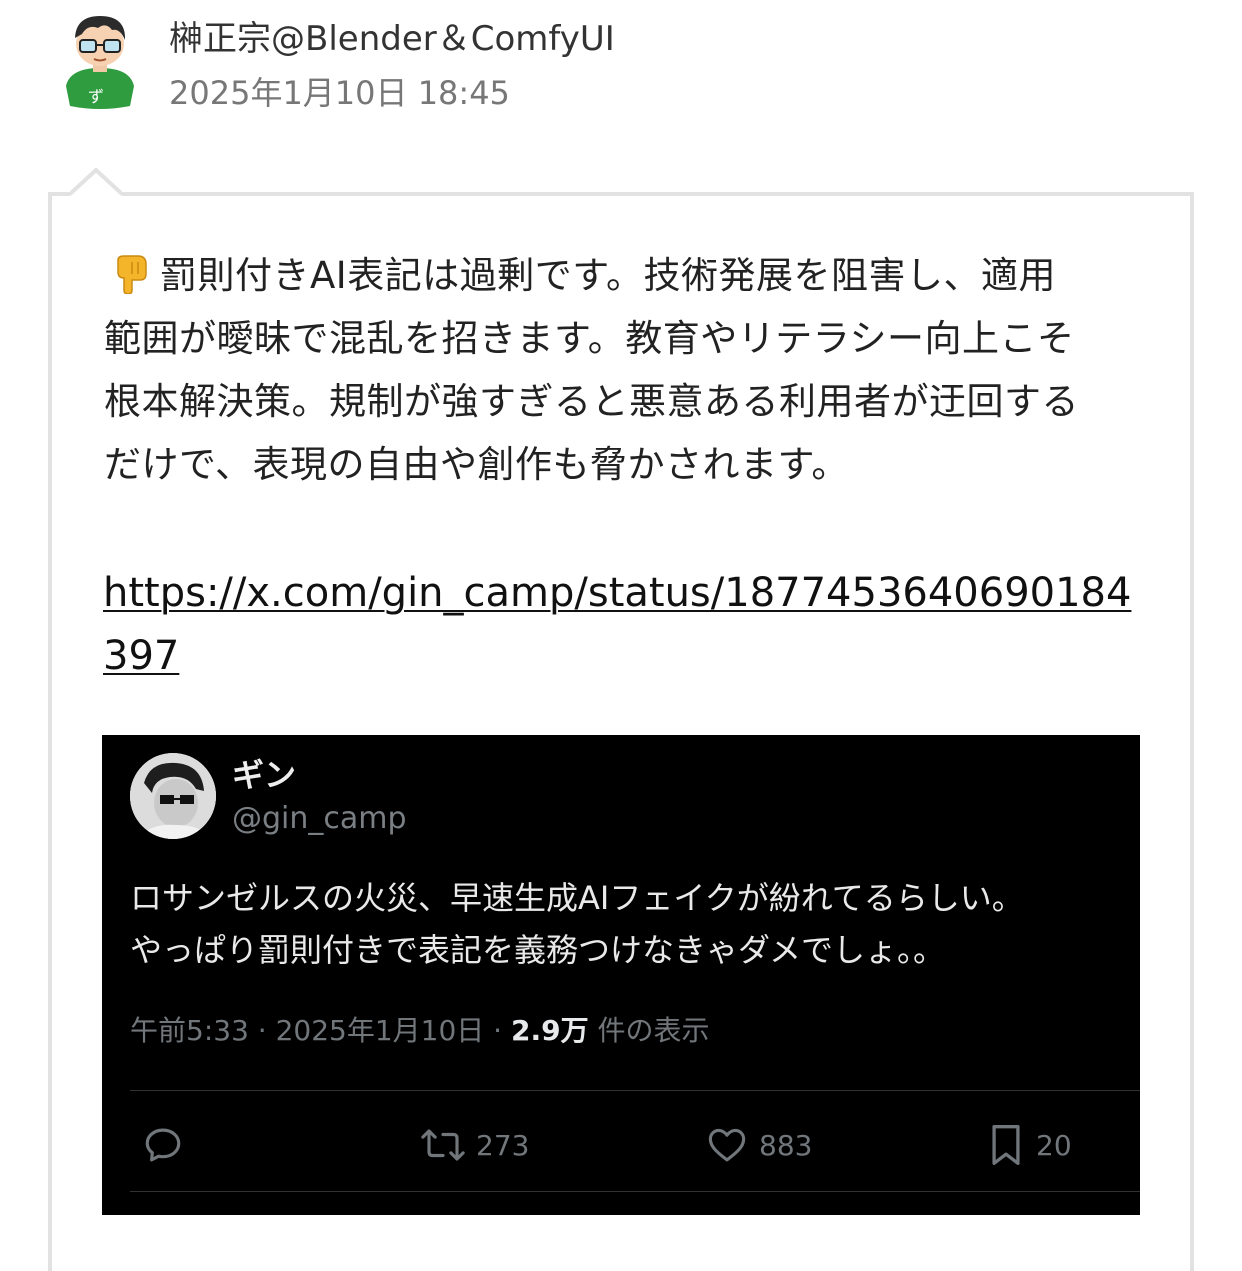  What do you see at coordinates (474, 1145) in the screenshot?
I see `retweet-action: 273` at bounding box center [474, 1145].